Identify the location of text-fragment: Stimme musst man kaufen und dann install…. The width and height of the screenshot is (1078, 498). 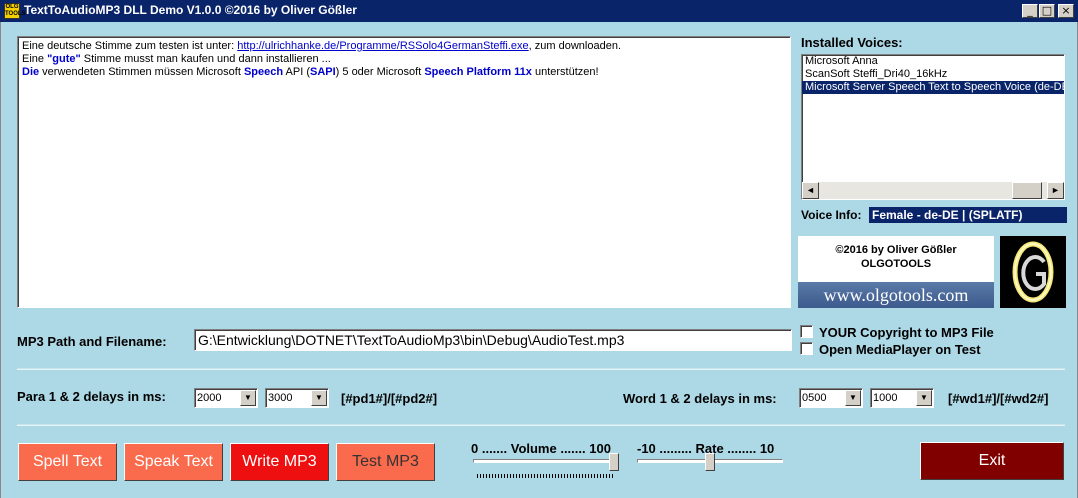
(205, 59).